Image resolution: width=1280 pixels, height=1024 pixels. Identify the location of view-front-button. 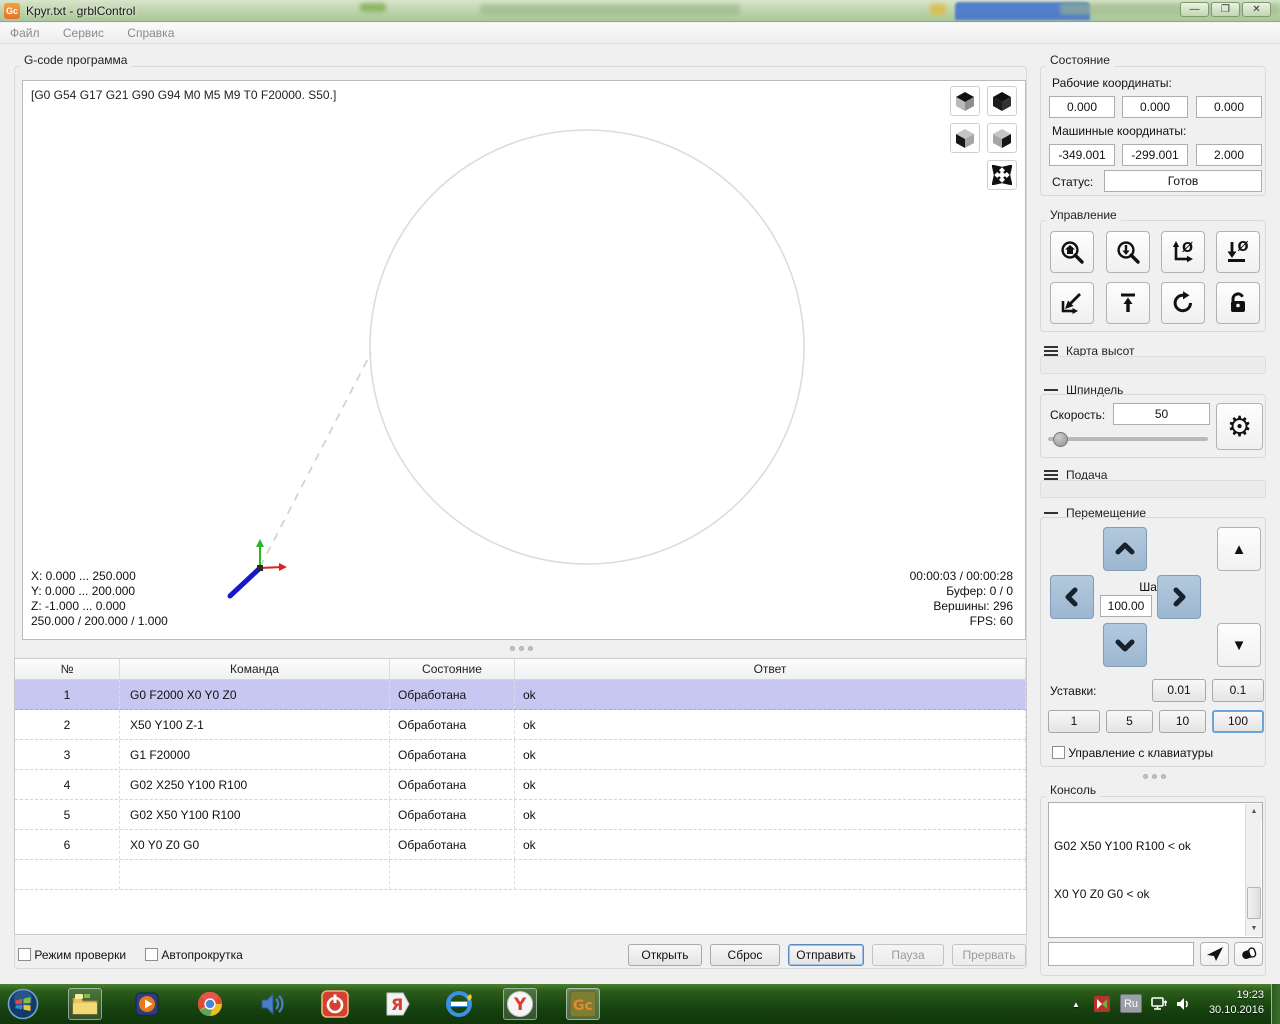
(965, 138).